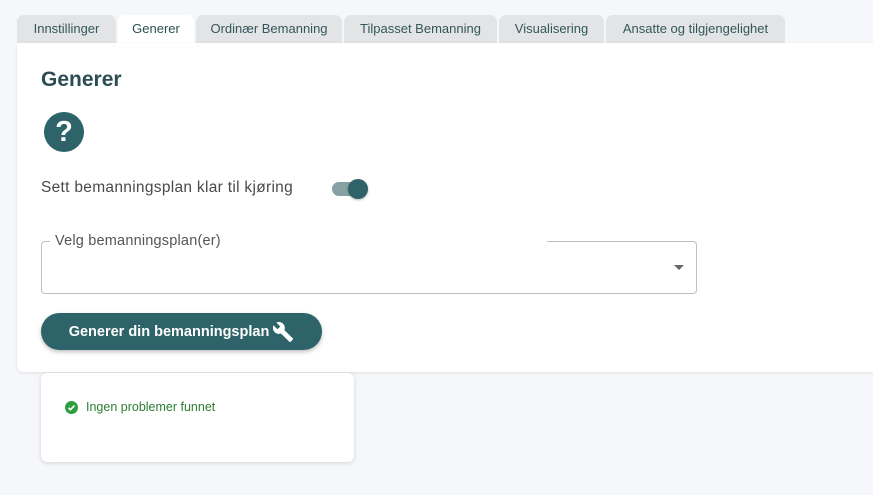 The height and width of the screenshot is (495, 873). What do you see at coordinates (420, 29) in the screenshot?
I see `tab-tilpasset-bemanning: Tilpasset Bemanning` at bounding box center [420, 29].